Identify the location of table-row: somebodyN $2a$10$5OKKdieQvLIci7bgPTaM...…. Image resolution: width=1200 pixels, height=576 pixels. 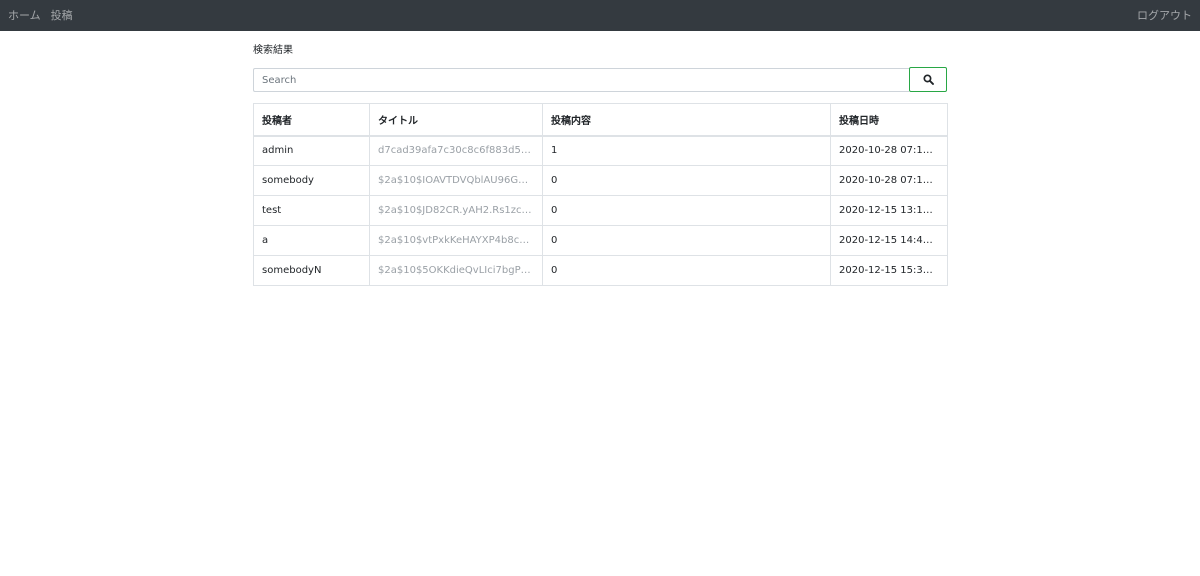
(600, 270).